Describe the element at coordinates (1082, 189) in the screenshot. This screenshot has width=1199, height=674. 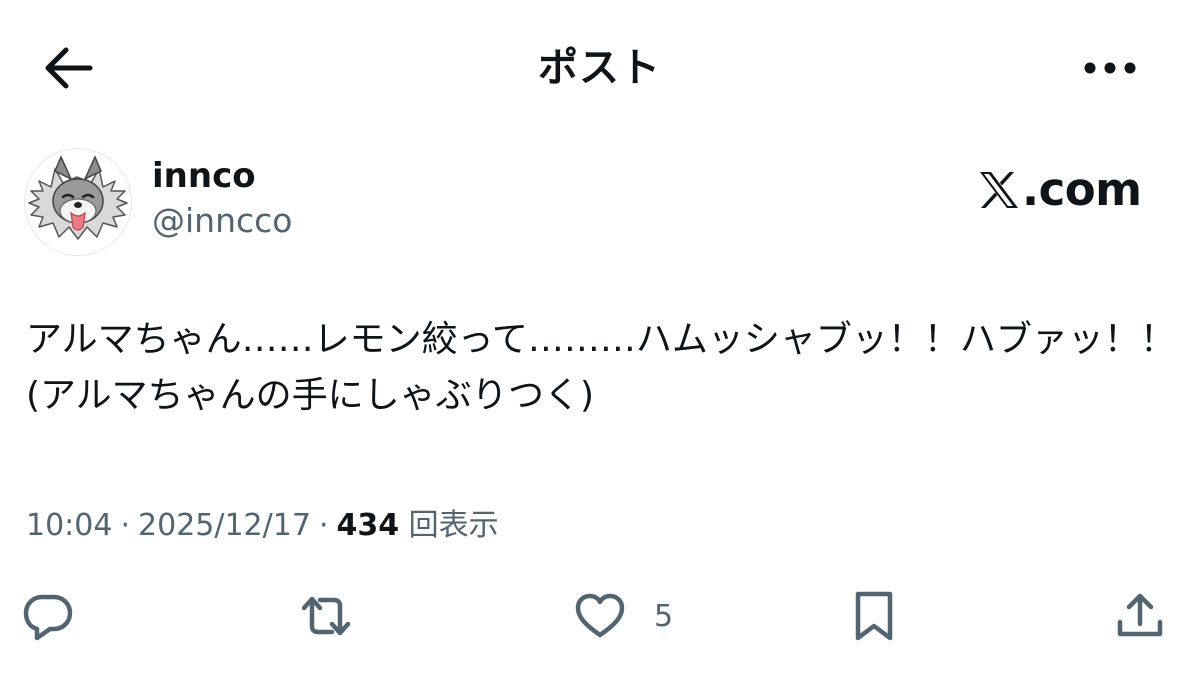
I see `watermark-domain: .com` at that location.